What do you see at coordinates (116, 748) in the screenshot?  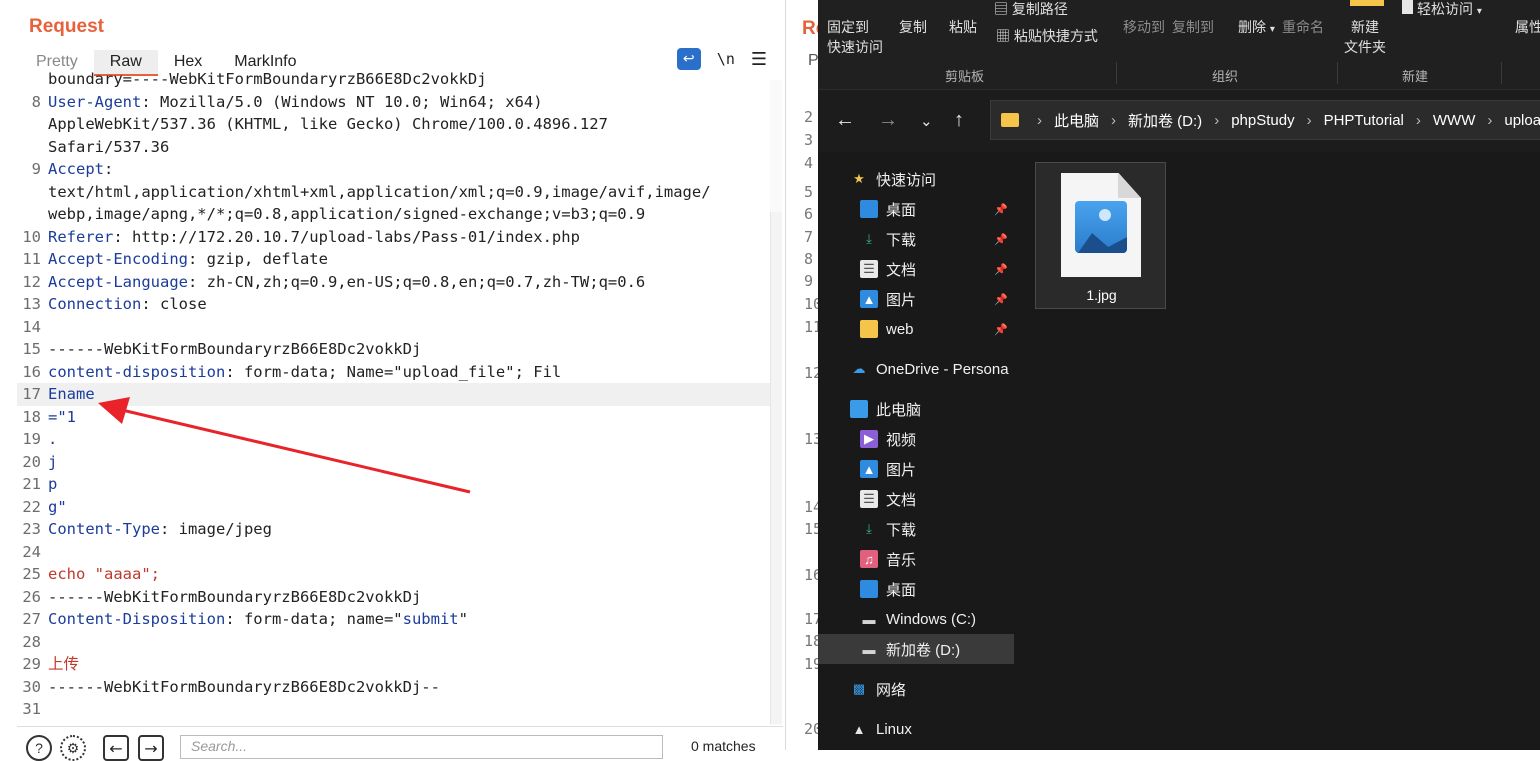 I see `previous-icon: ←` at bounding box center [116, 748].